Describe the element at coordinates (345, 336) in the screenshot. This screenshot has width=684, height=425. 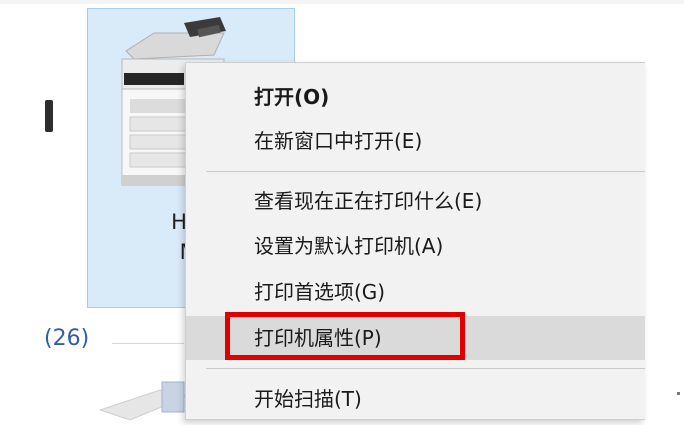
I see `annotation-highlight-box` at that location.